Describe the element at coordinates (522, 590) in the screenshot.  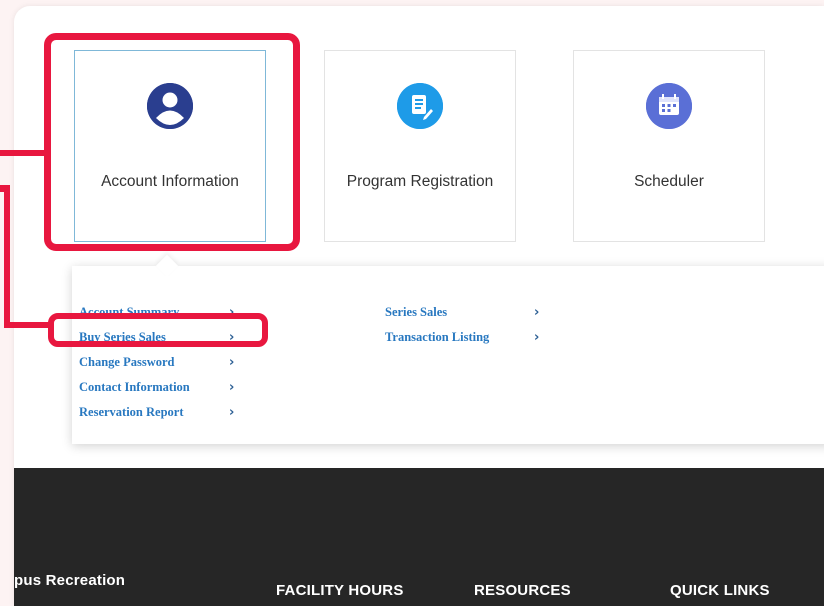
I see `footer-resources: RESOURCES` at that location.